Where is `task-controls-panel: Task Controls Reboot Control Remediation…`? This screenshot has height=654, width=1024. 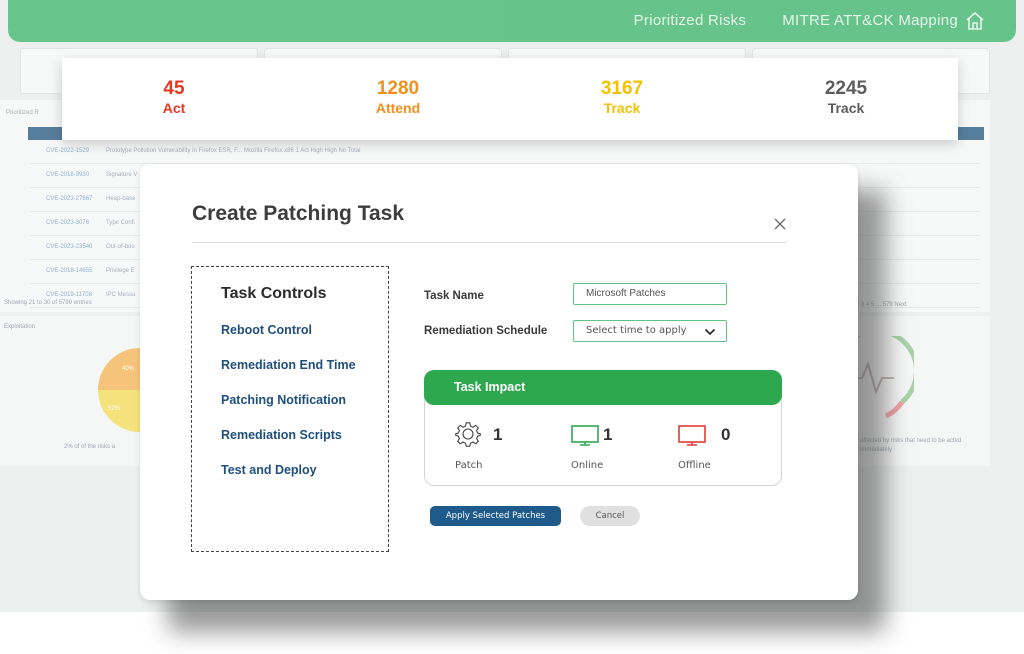 task-controls-panel: Task Controls Reboot Control Remediation… is located at coordinates (290, 409).